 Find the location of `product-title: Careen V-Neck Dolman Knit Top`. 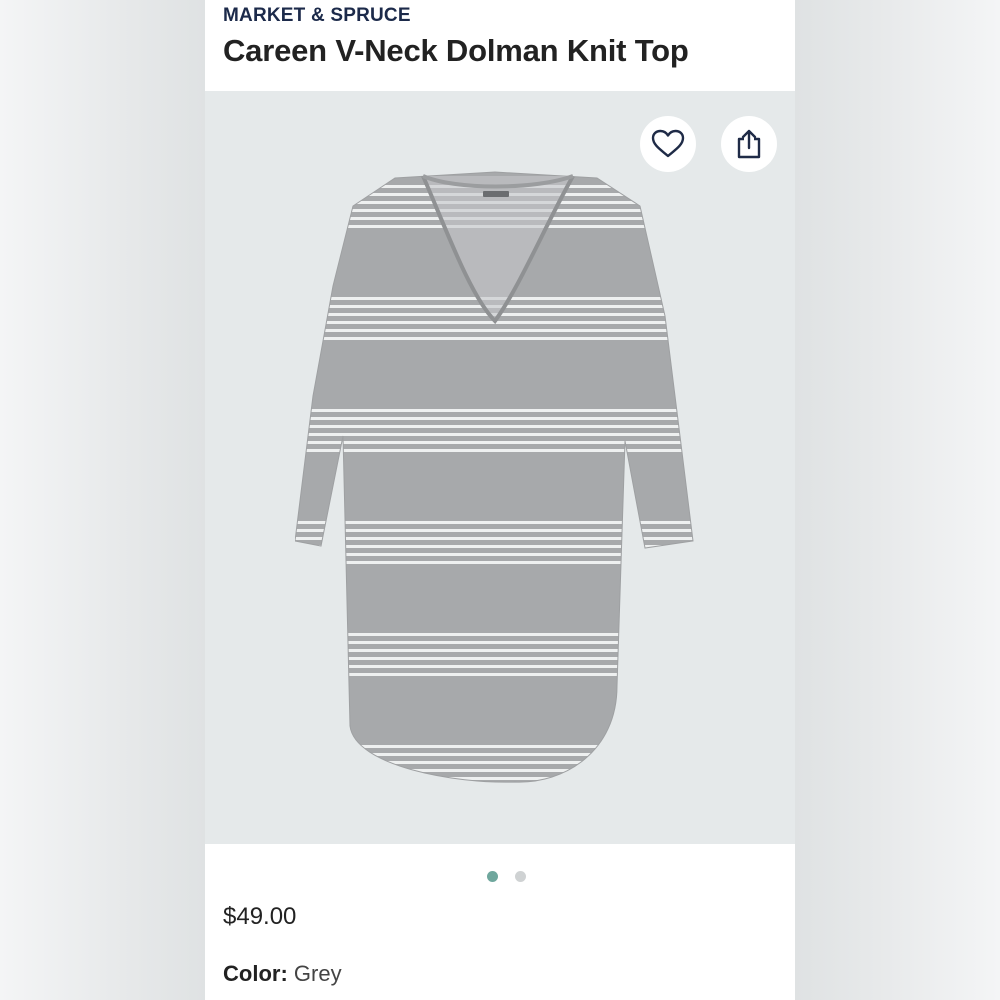

product-title: Careen V-Neck Dolman Knit Top is located at coordinates (456, 50).